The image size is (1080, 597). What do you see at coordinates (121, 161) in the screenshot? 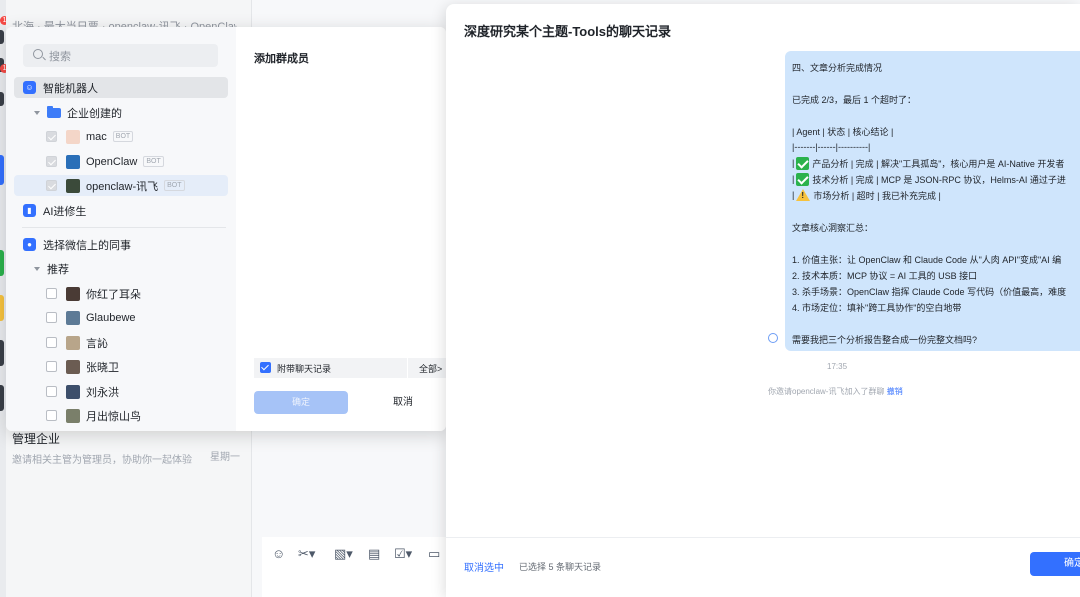
I see `bot-item-openclaw: OpenClaw BOT` at bounding box center [121, 161].